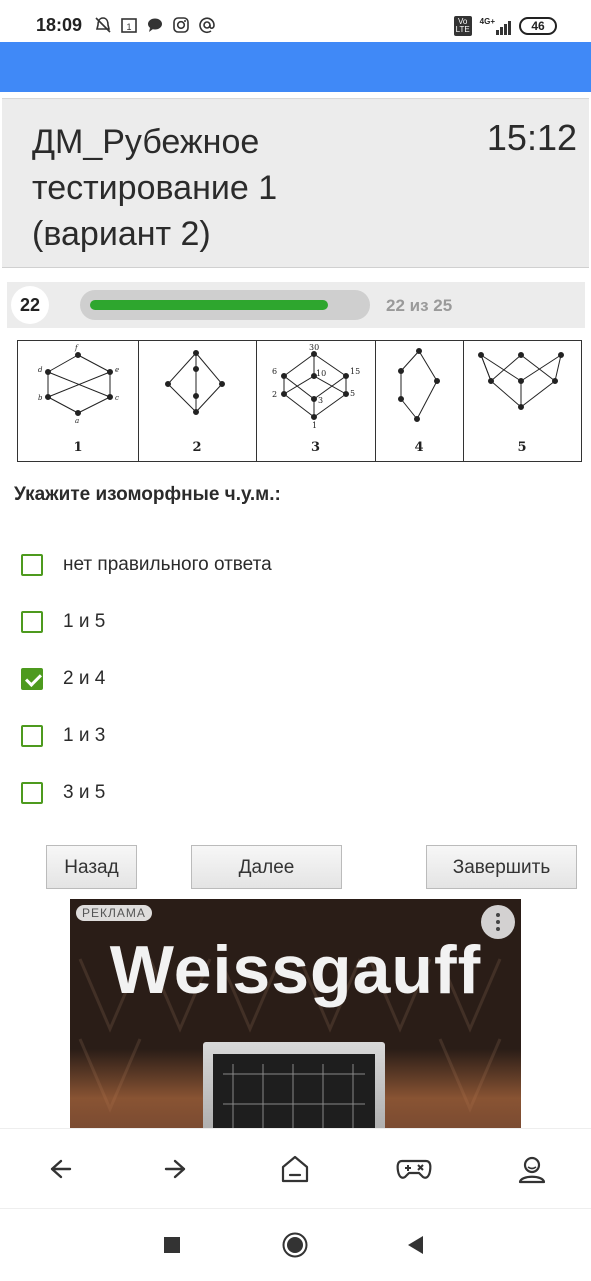  I want to click on status-bar: 18:09 1 Vo LTE 4G+ 46, so click(295, 23).